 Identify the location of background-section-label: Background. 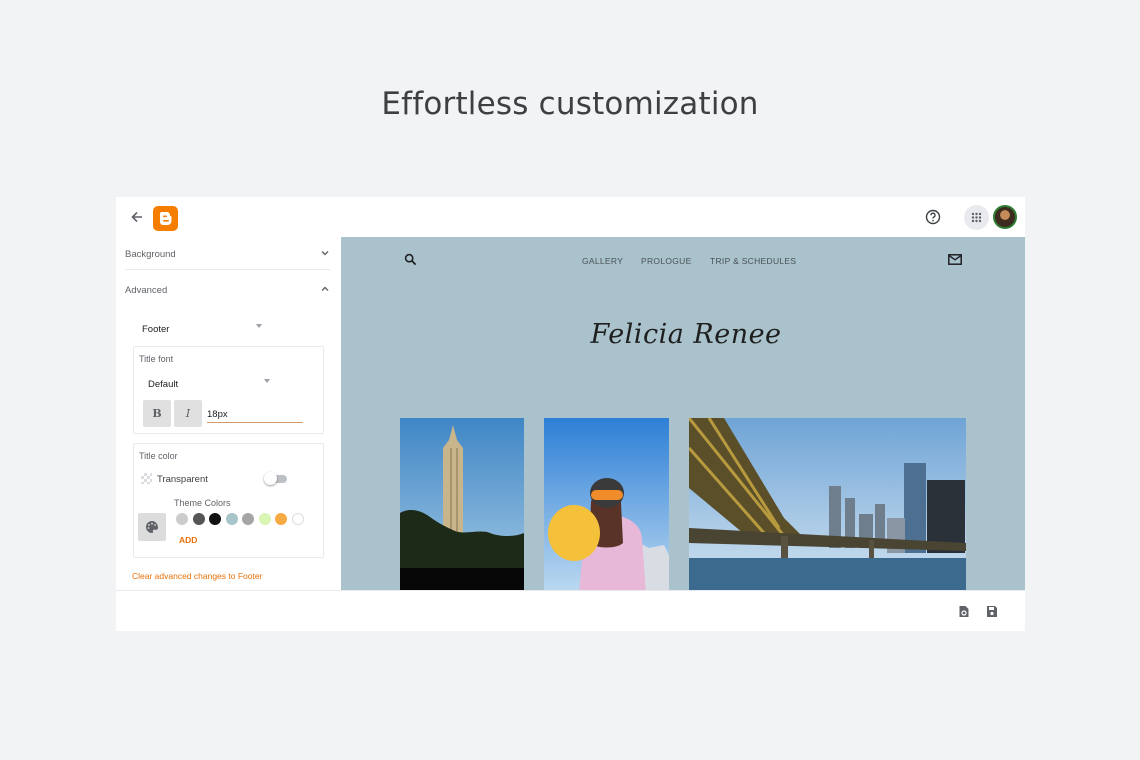
(150, 254).